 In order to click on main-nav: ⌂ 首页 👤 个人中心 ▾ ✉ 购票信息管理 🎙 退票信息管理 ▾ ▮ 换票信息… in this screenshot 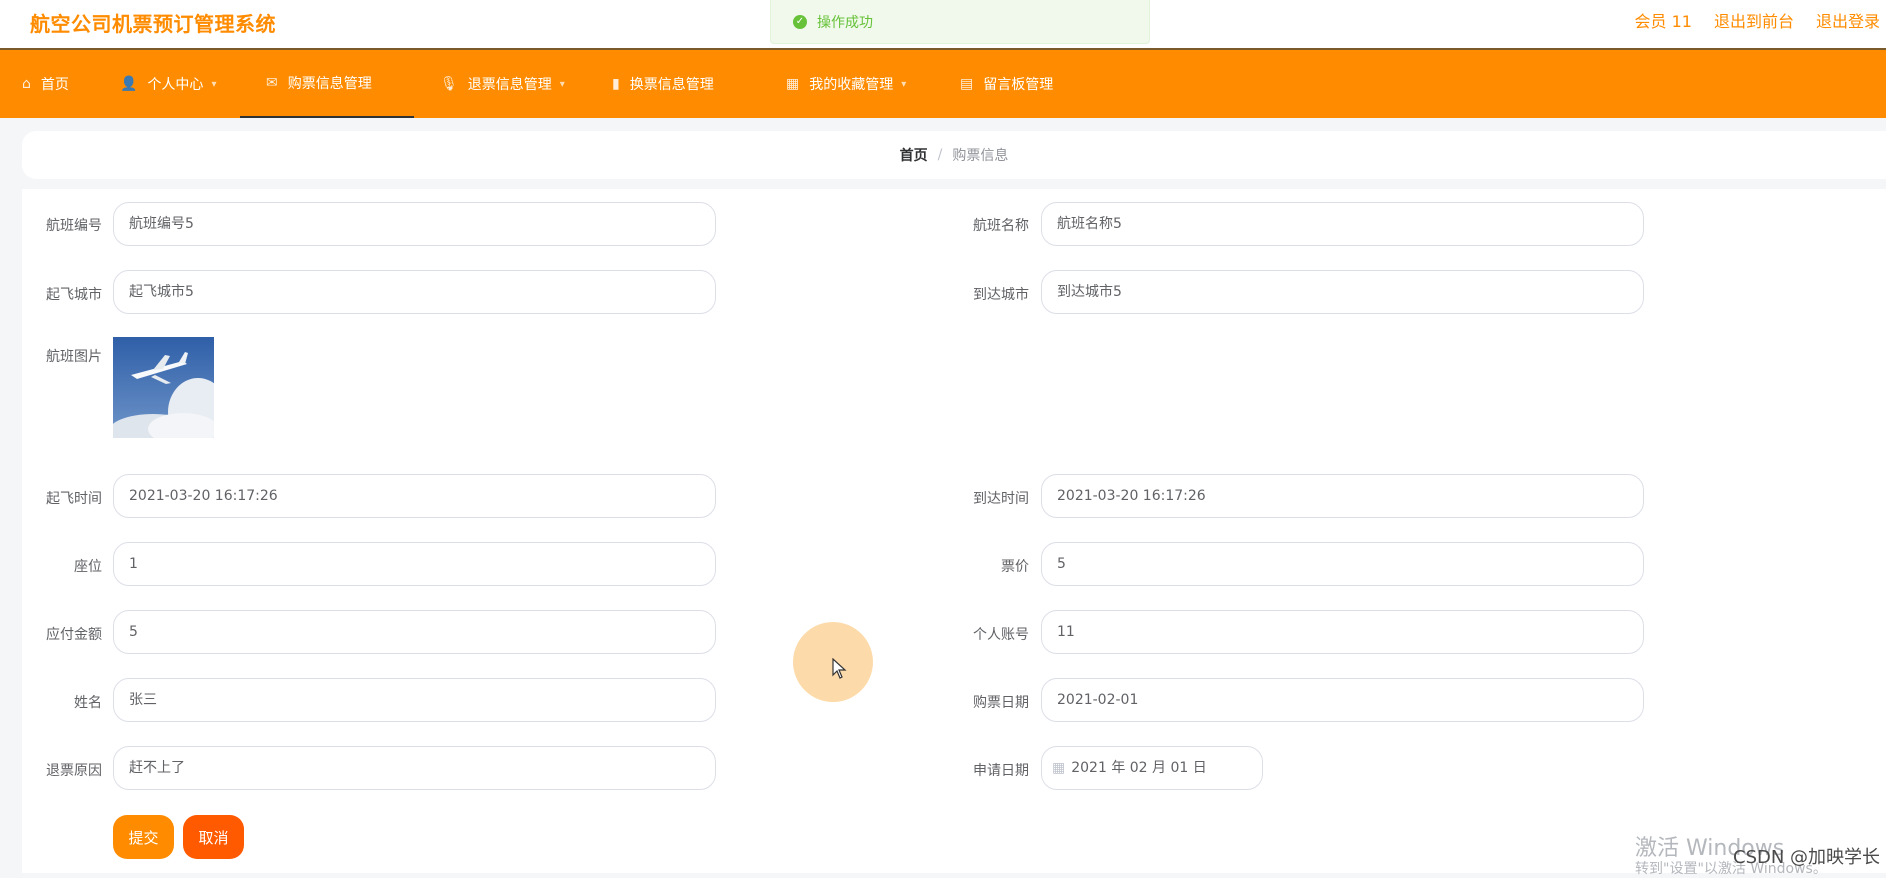, I will do `click(943, 83)`.